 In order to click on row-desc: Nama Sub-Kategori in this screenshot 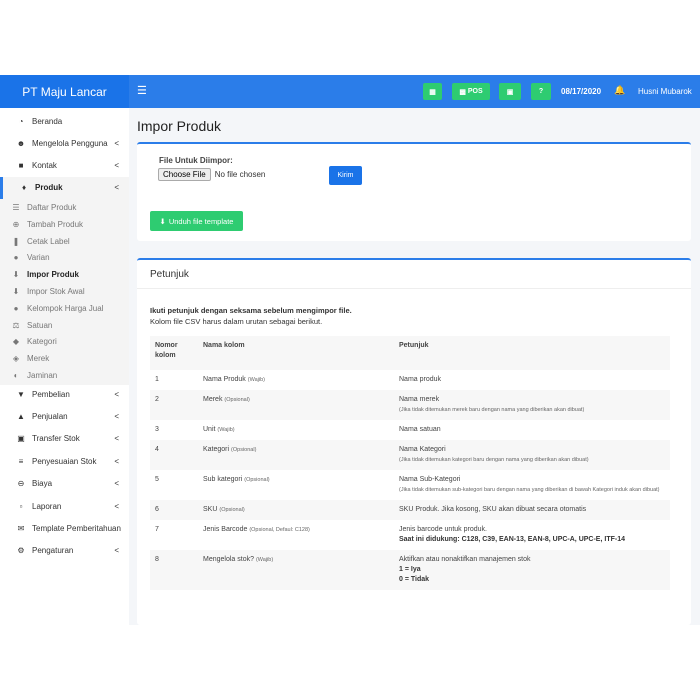, I will do `click(430, 479)`.